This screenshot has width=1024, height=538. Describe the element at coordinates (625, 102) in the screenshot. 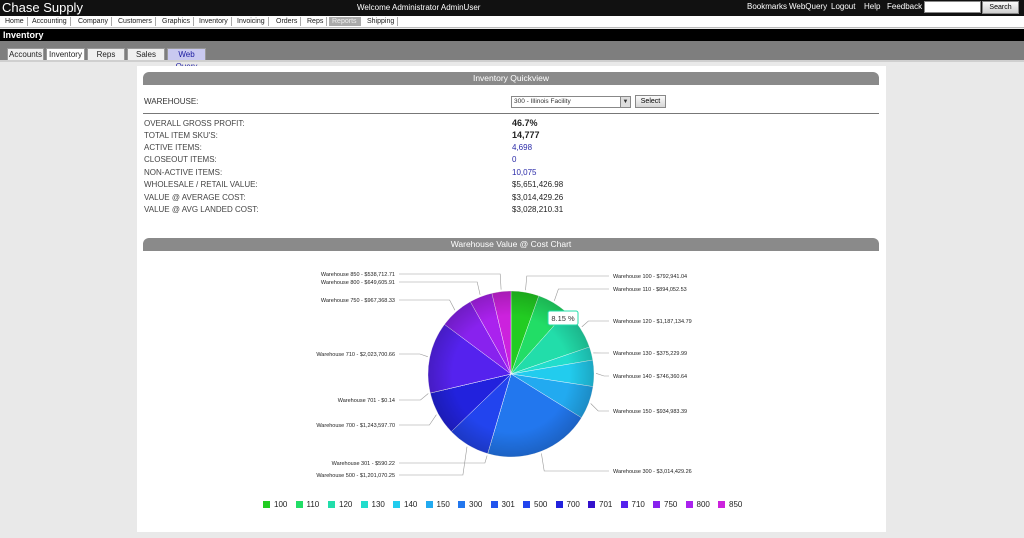

I see `chevron-down-icon: ▼` at that location.